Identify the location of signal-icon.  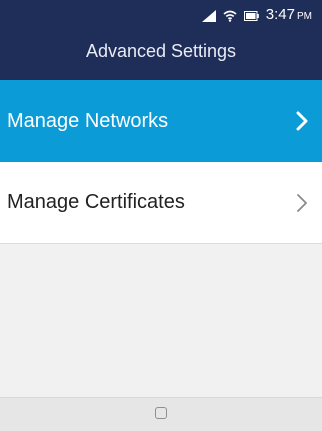
(208, 16).